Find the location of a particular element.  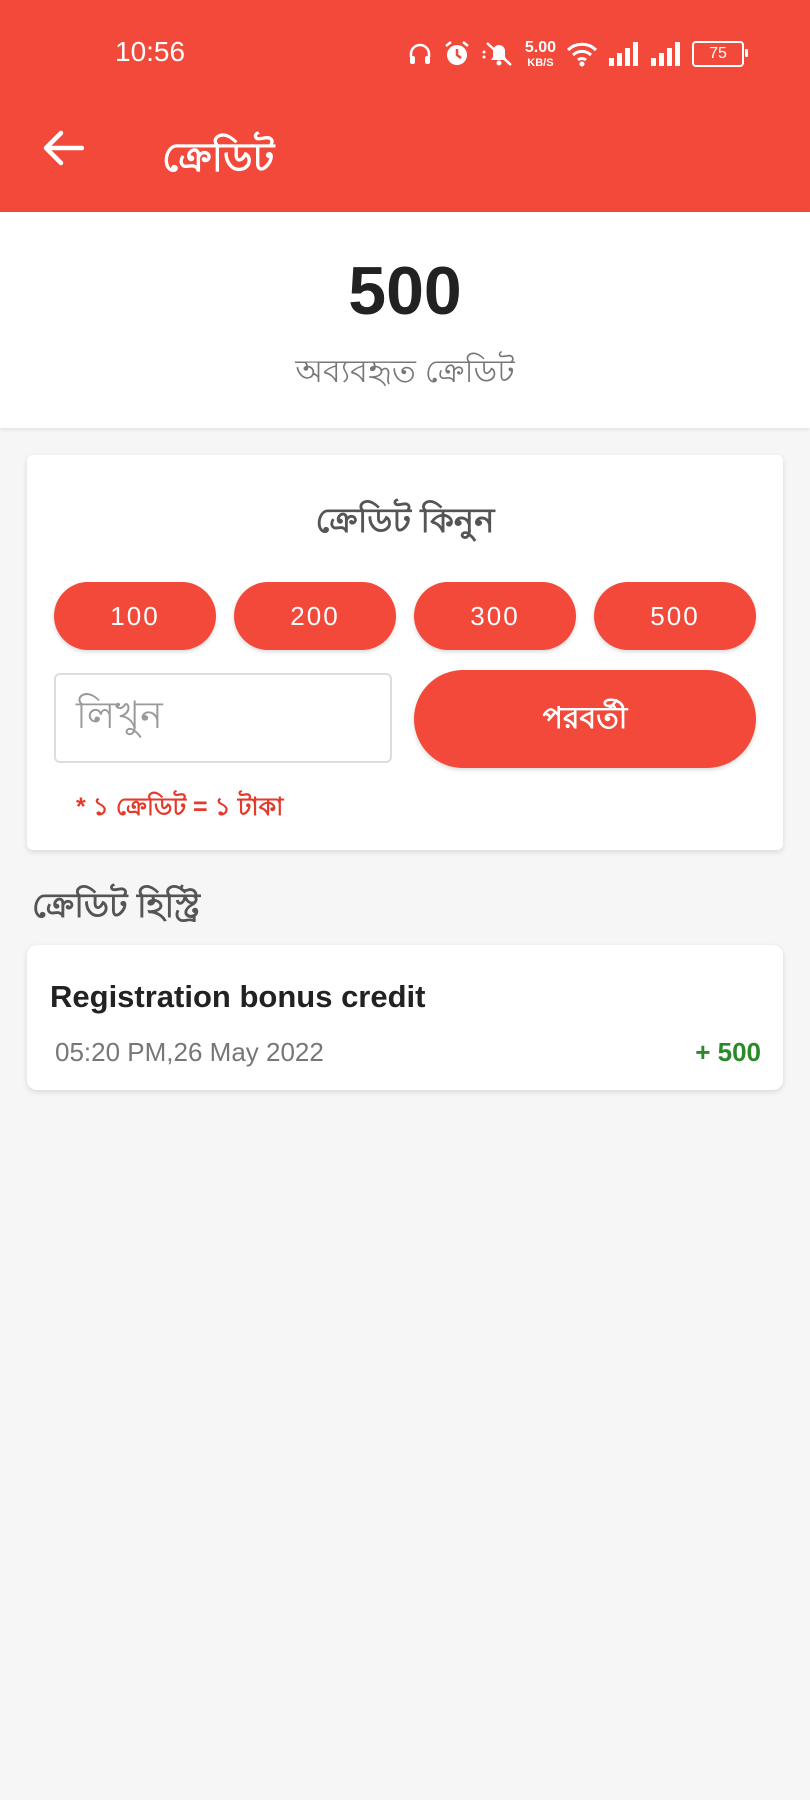

amount-options: 100 200 300 500 is located at coordinates (405, 616).